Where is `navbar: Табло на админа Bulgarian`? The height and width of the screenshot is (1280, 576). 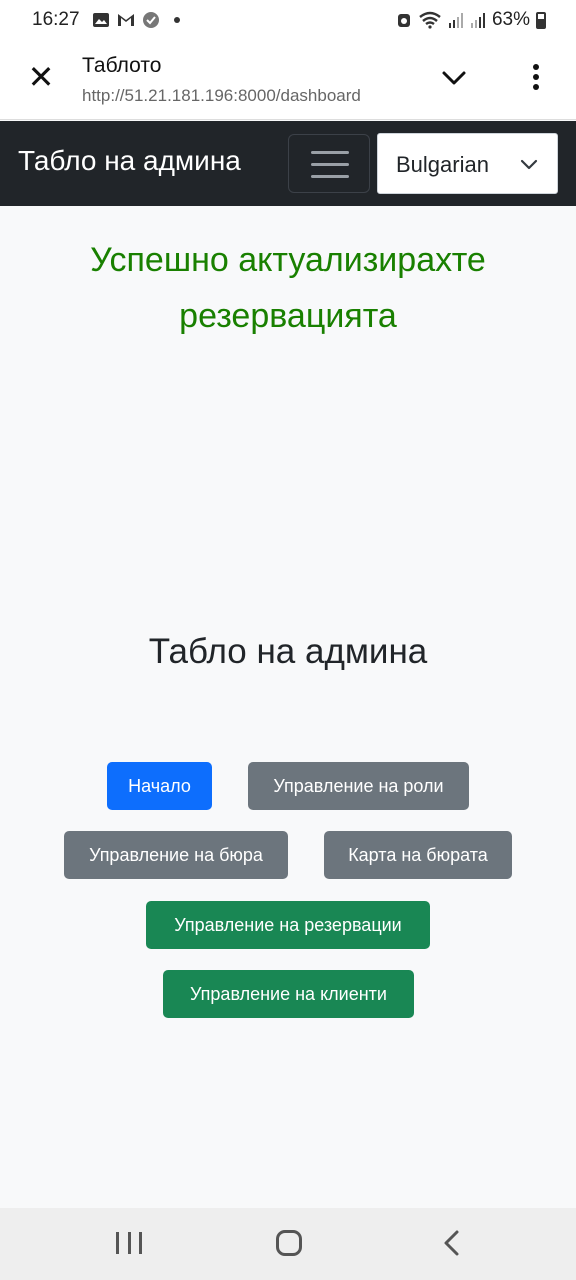 navbar: Табло на админа Bulgarian is located at coordinates (288, 163).